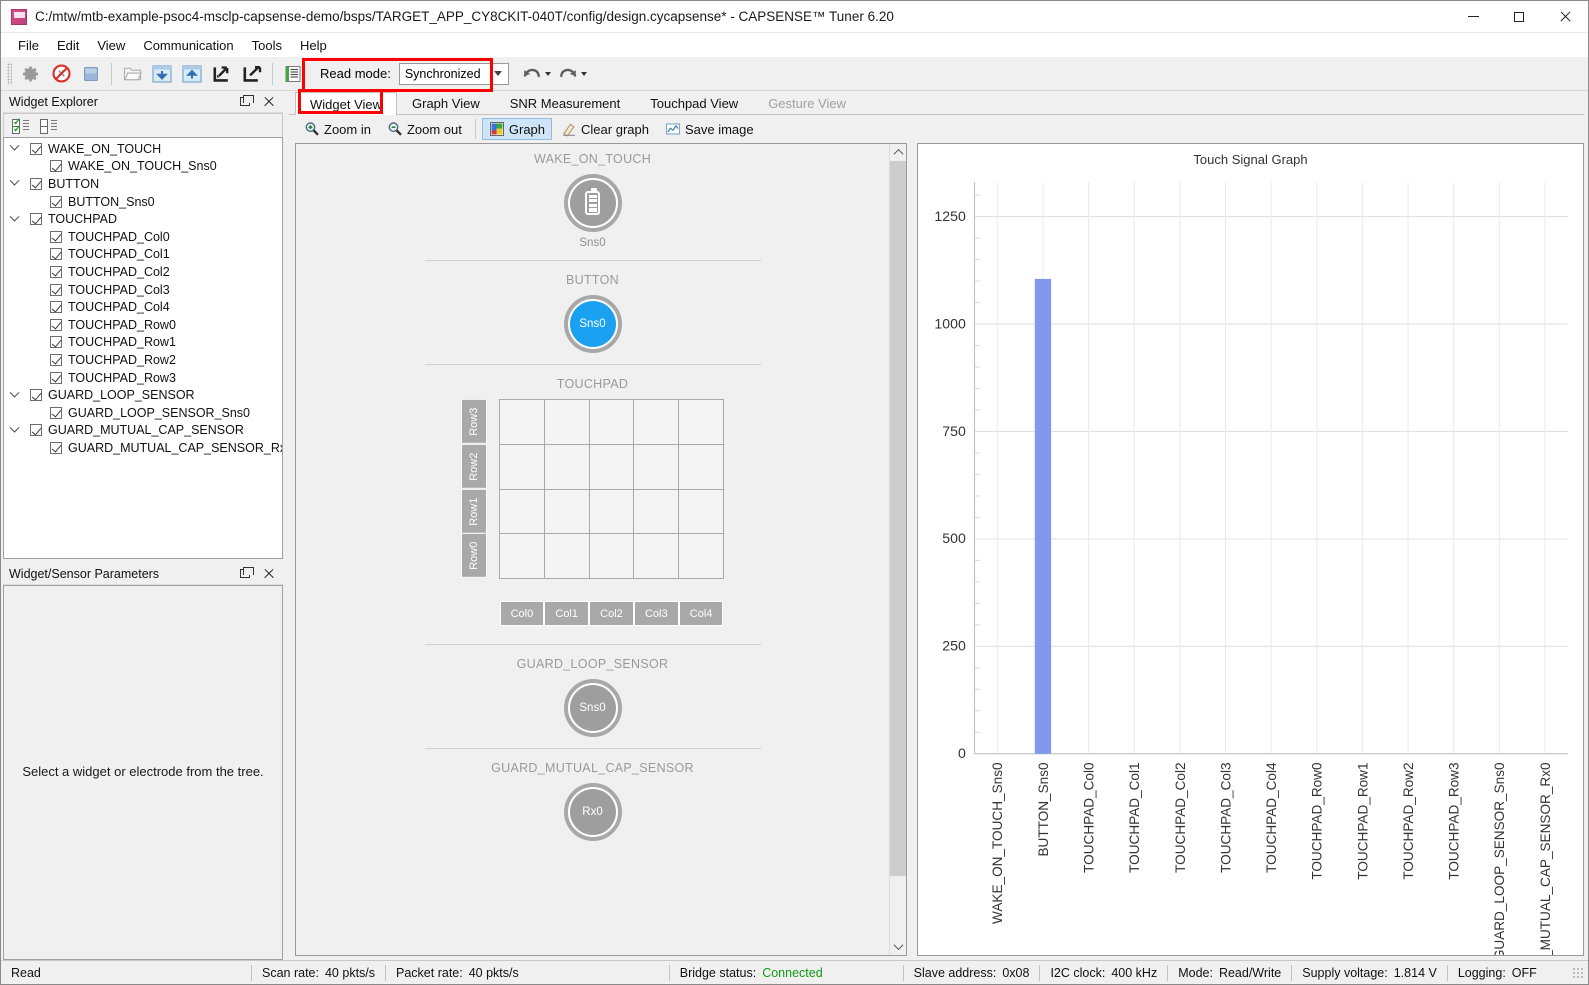  Describe the element at coordinates (143, 149) in the screenshot. I see `tree-item: WAKE_ON_TOUCH` at that location.